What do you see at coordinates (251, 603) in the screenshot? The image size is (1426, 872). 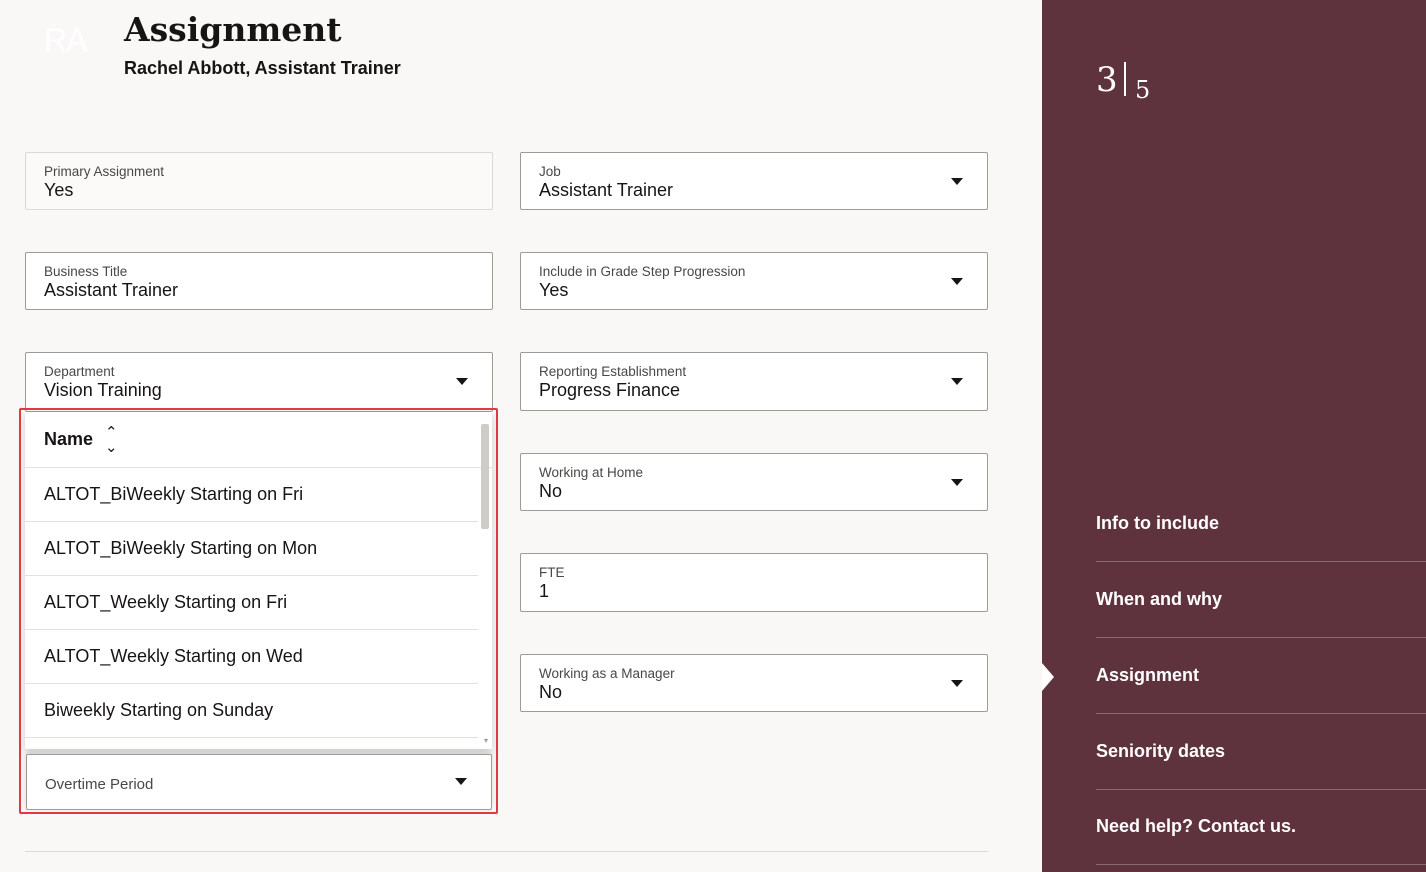 I see `dropdown-option: ALTOT_Weekly Starting on Fri` at bounding box center [251, 603].